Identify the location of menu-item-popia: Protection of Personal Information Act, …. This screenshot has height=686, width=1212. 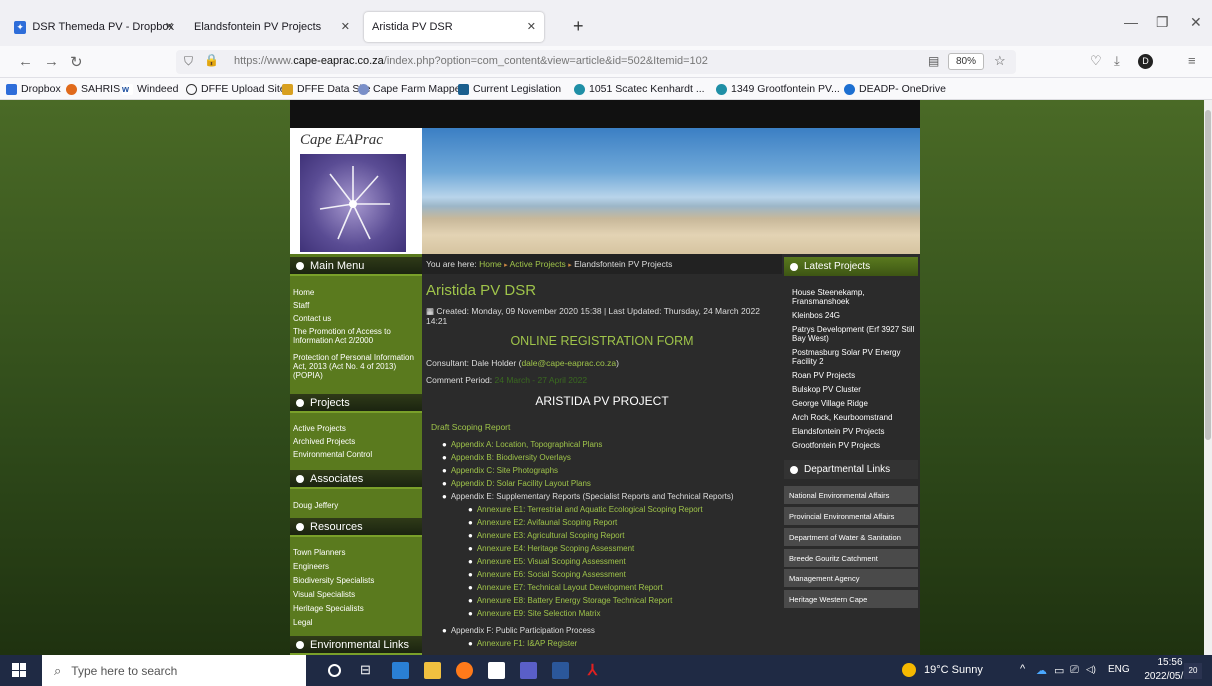
(356, 366).